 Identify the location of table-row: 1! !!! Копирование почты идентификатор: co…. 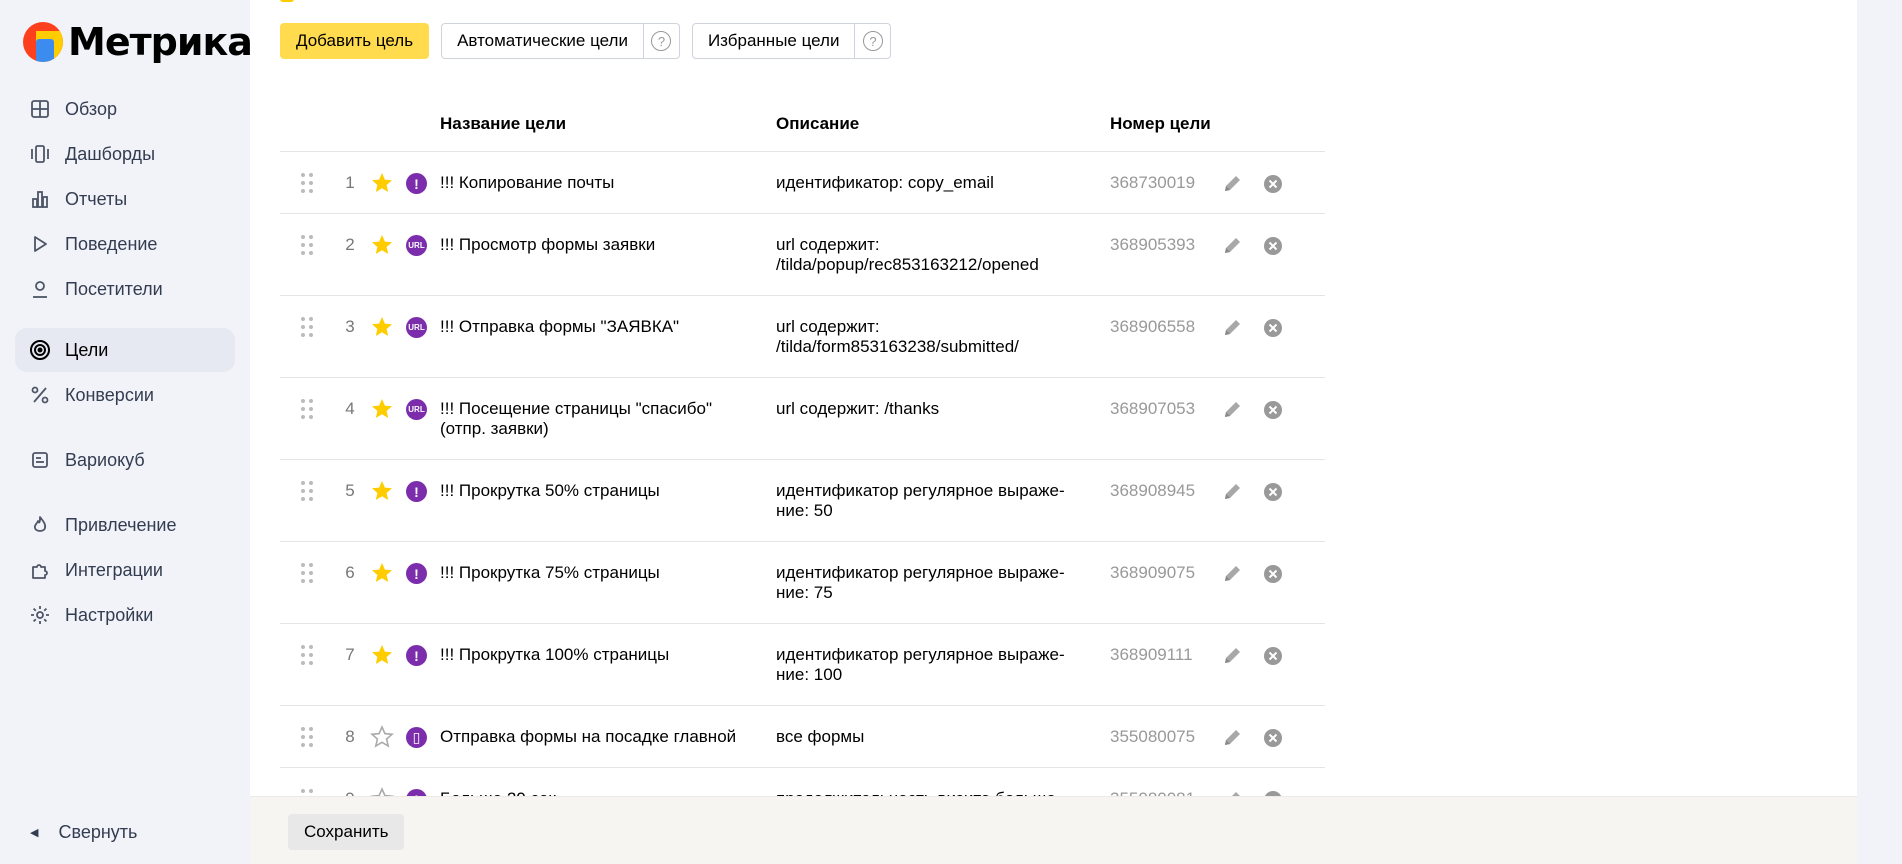
(802, 183).